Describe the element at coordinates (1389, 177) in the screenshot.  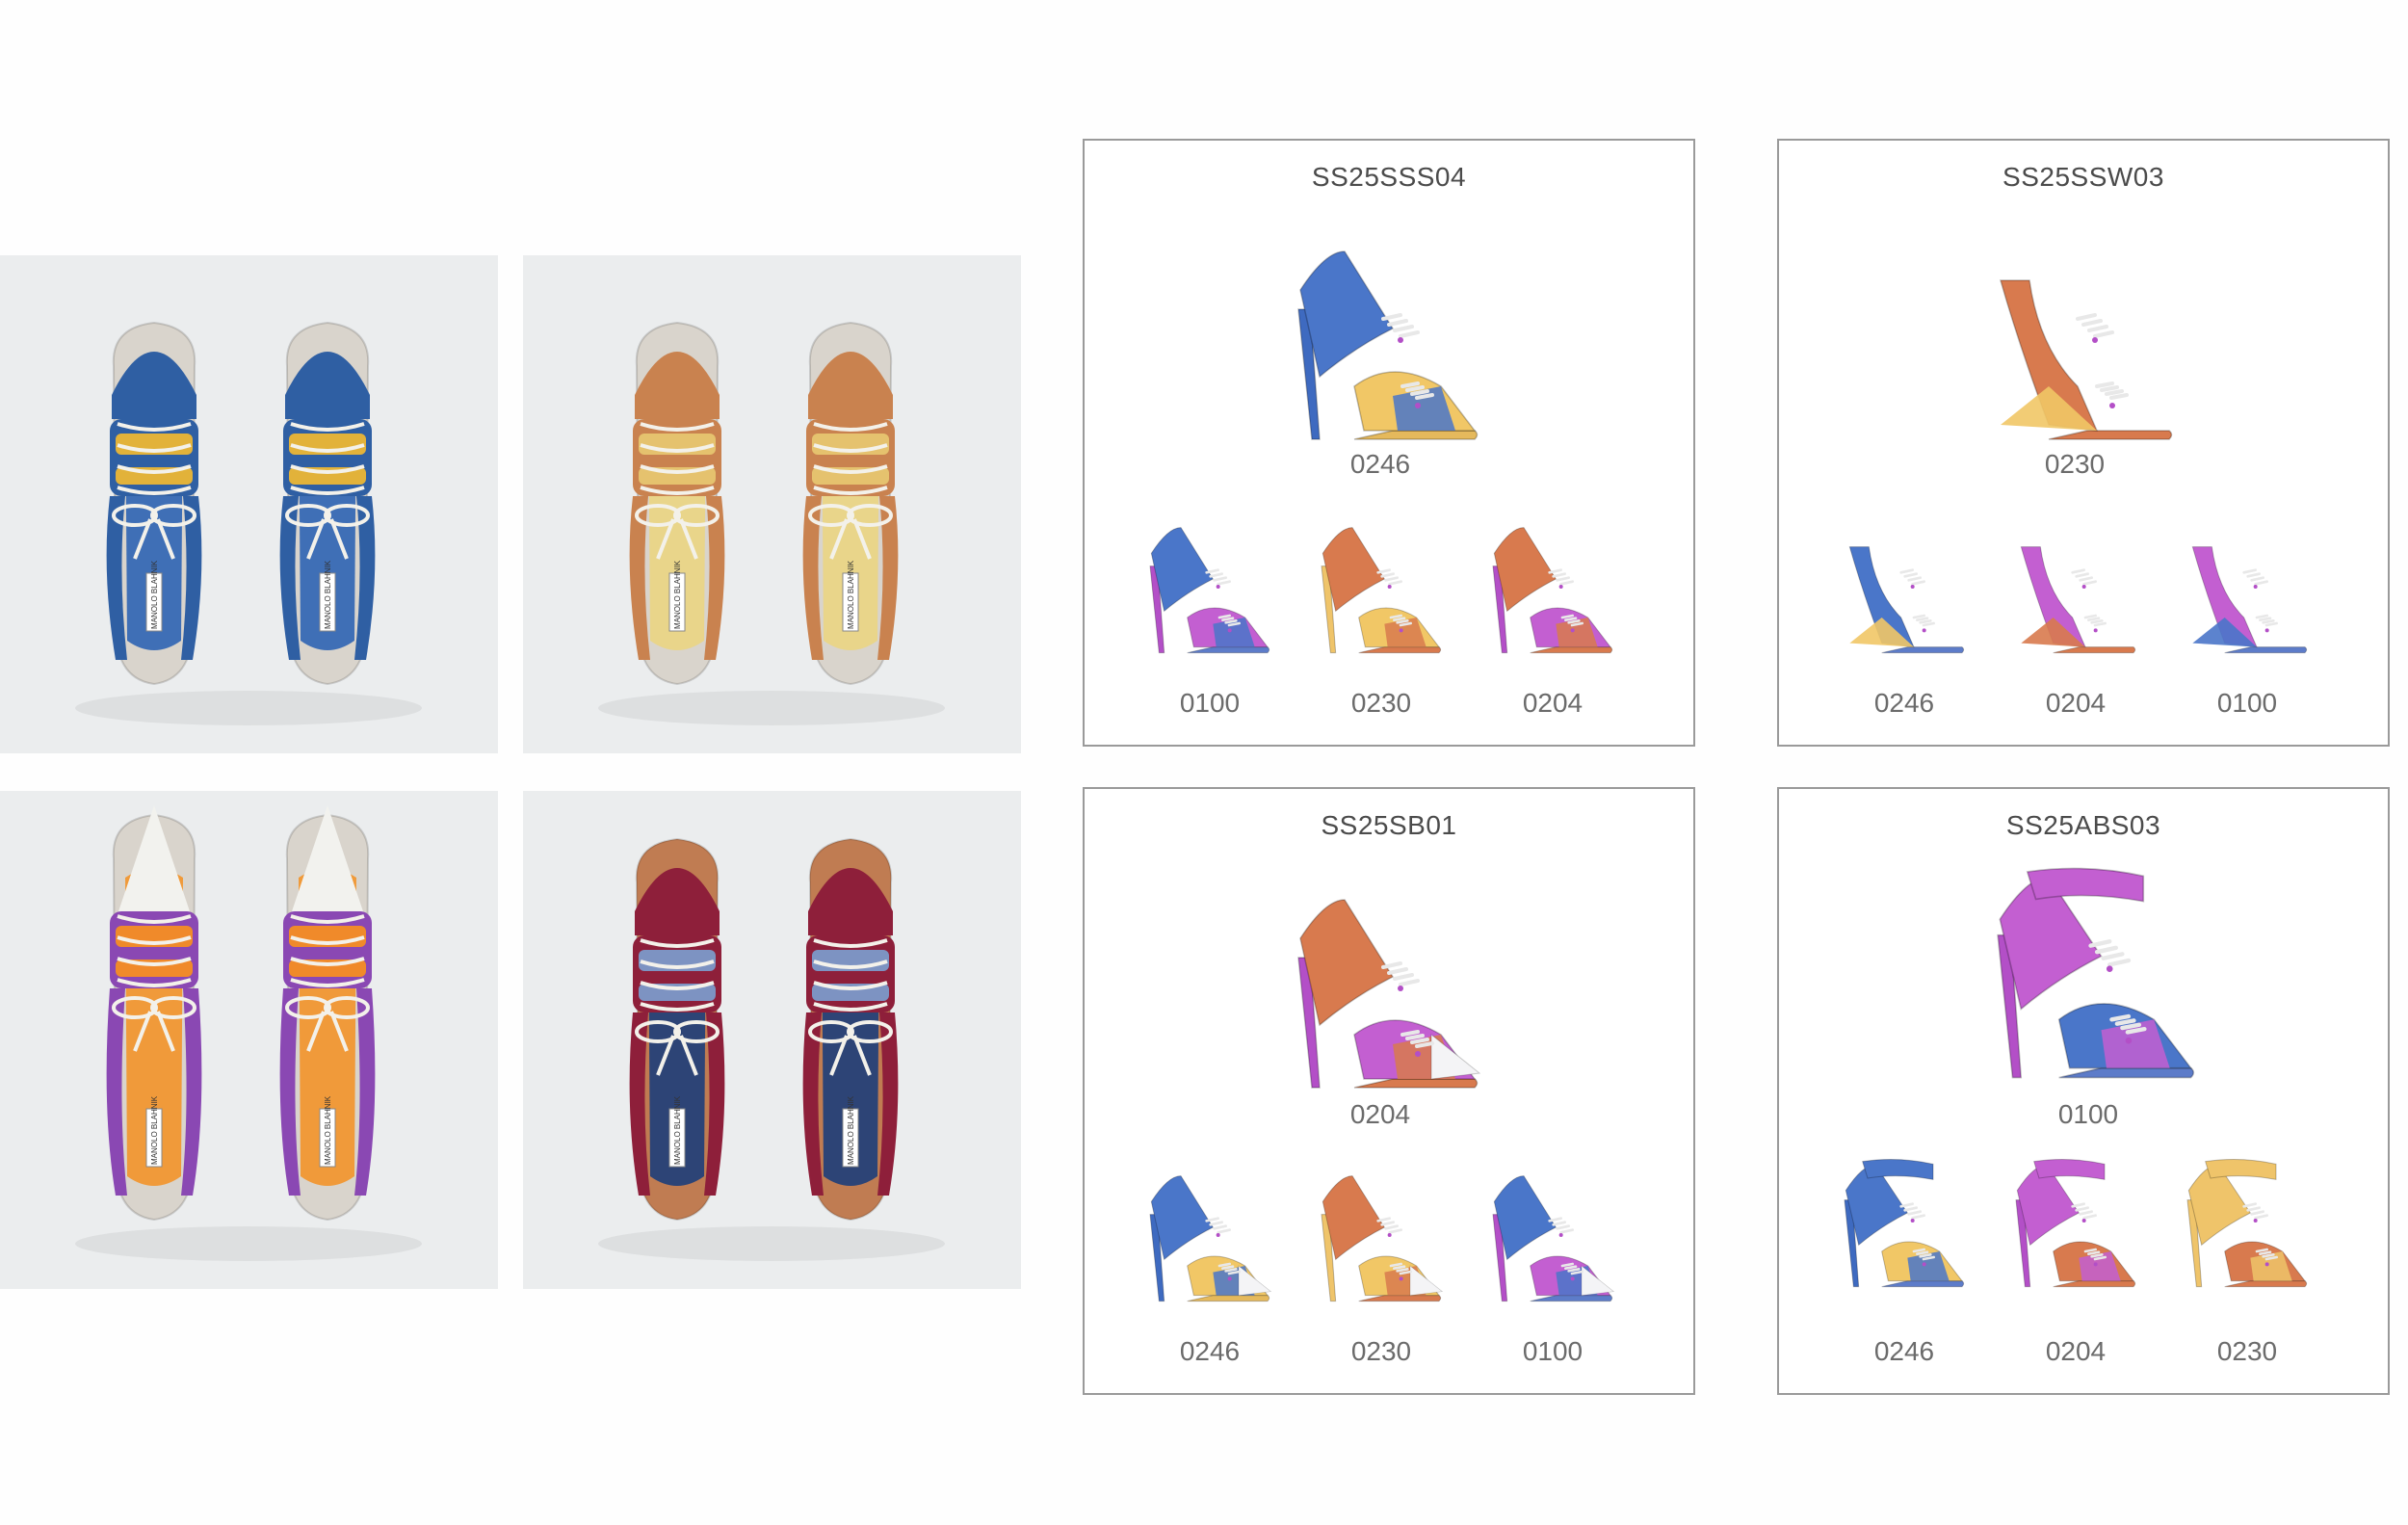
I see `panel-title: SS25SSS04` at that location.